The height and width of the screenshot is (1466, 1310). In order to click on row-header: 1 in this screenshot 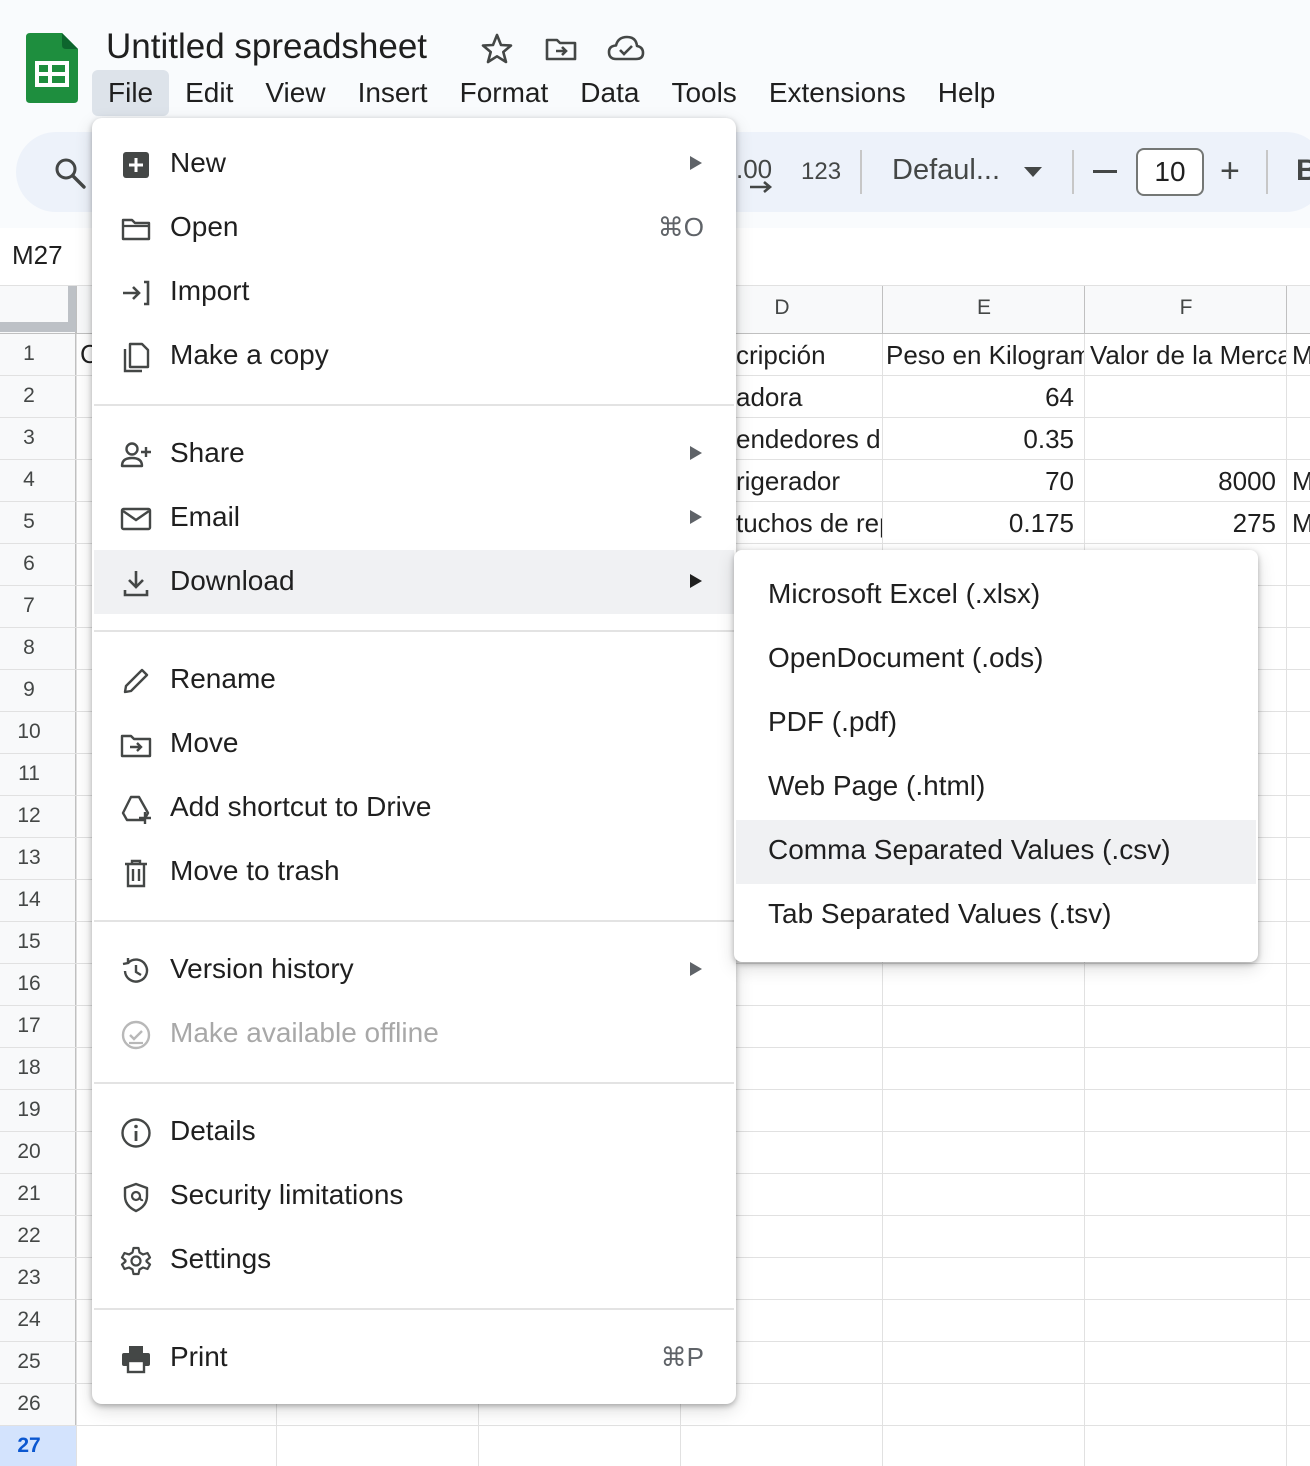, I will do `click(29, 354)`.